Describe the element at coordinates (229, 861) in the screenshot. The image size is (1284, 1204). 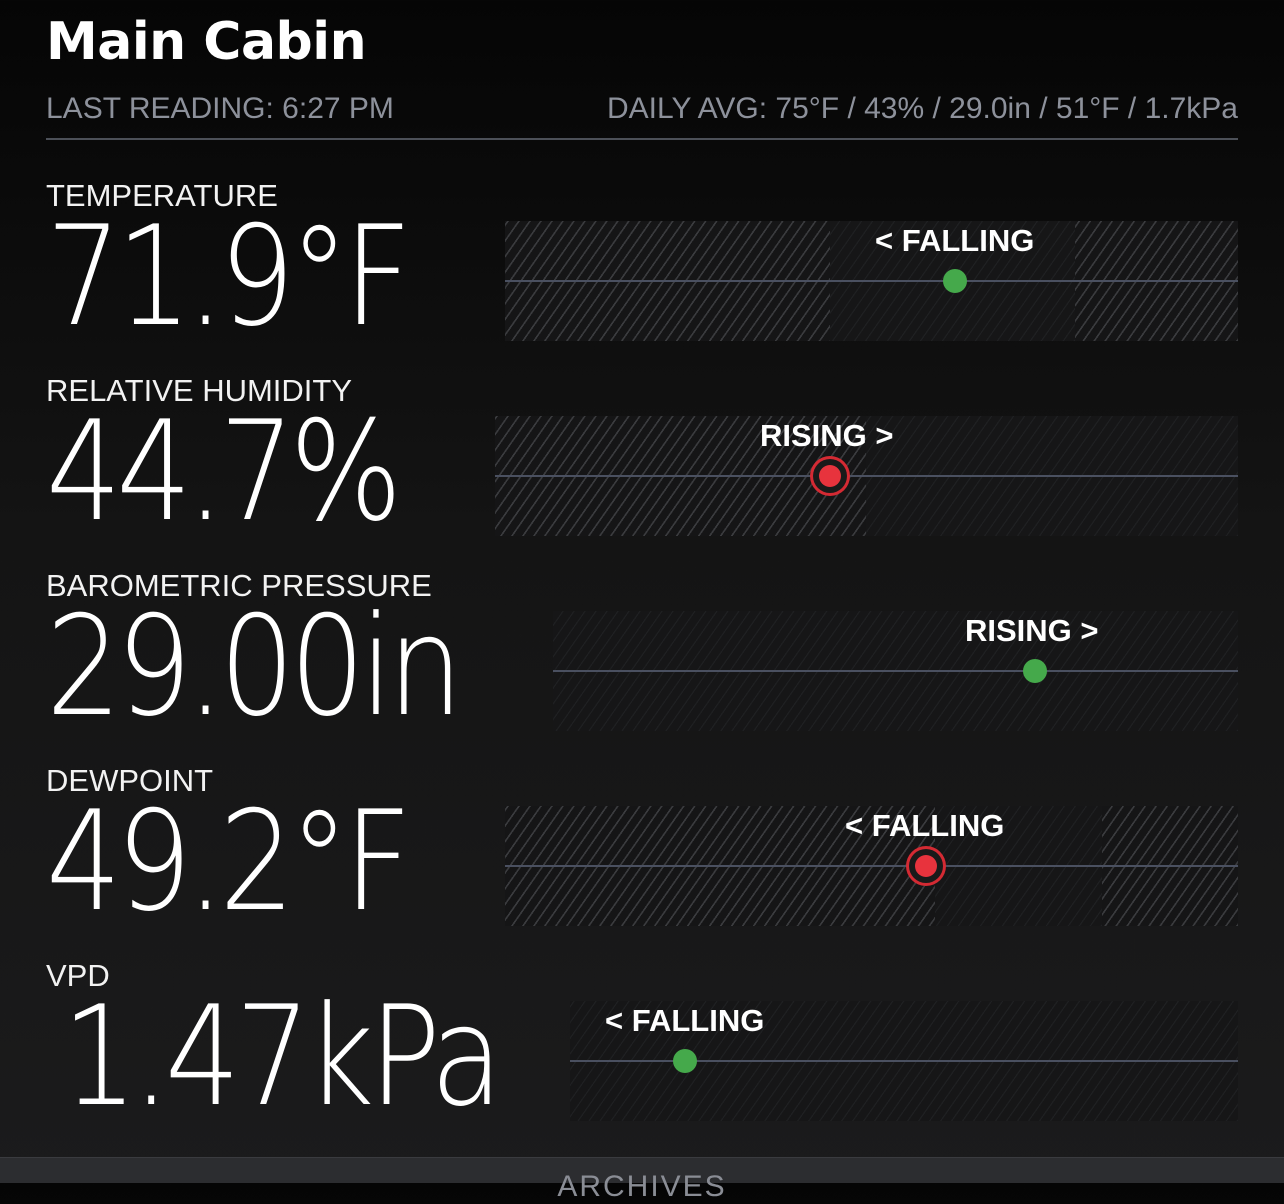
I see `metric-value: 49.2°F` at that location.